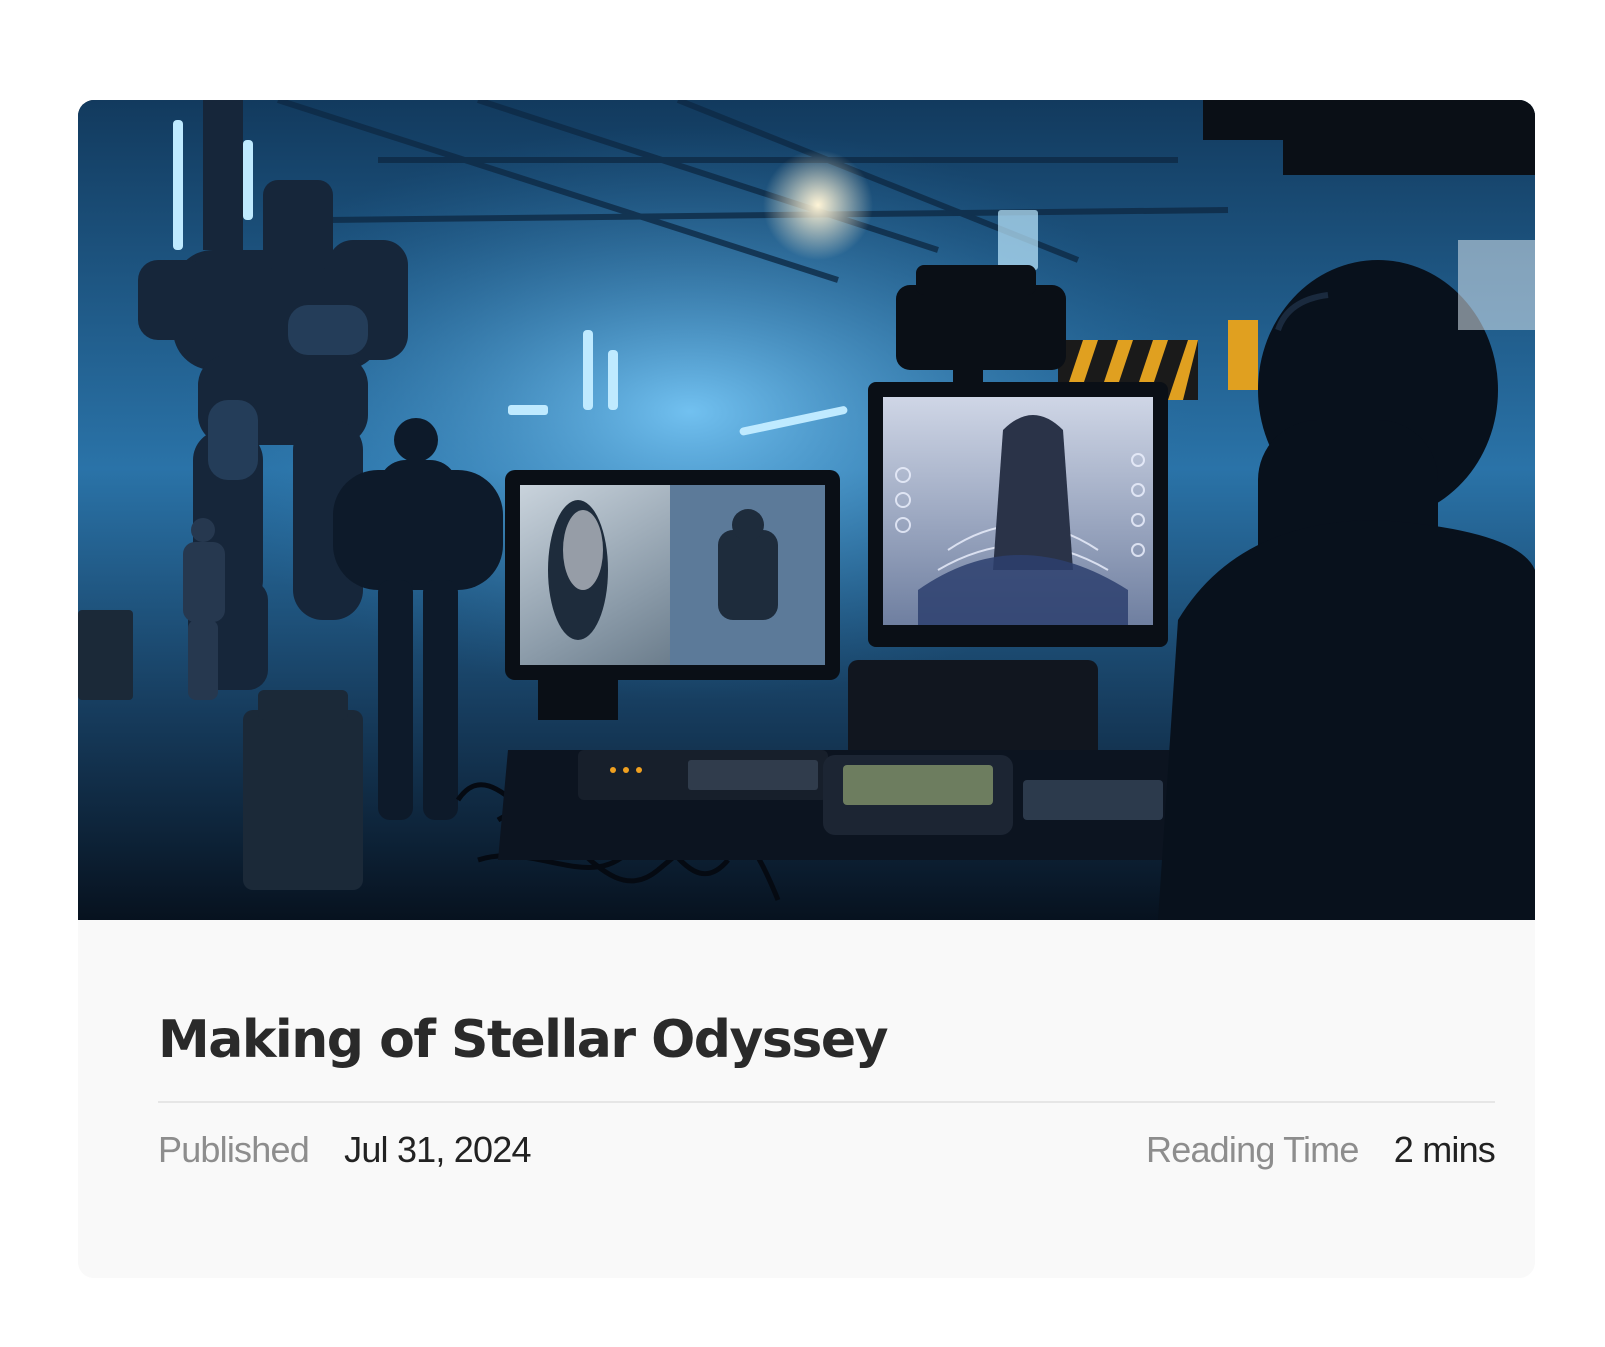 The image size is (1605, 1347). I want to click on reading-time-meta: Reading Time 2 mins, so click(1321, 1150).